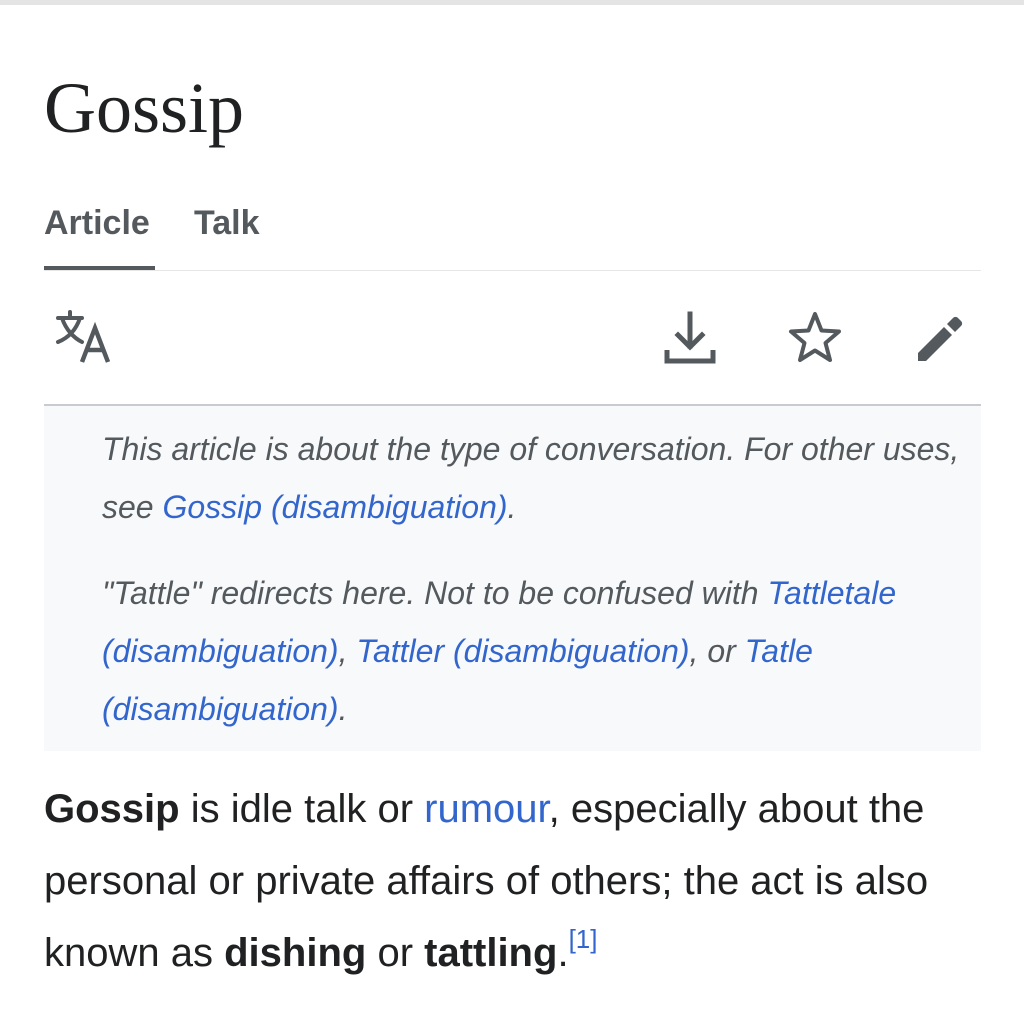 This screenshot has height=1013, width=1024. I want to click on reference-link-1: [1], so click(583, 939).